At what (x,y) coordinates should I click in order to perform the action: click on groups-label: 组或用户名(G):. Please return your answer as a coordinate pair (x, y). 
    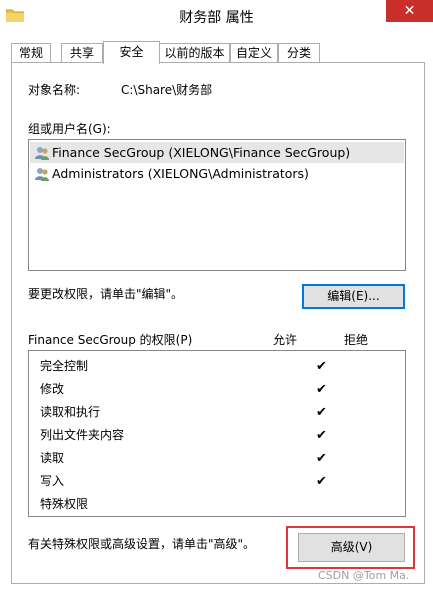
    Looking at the image, I should click on (69, 129).